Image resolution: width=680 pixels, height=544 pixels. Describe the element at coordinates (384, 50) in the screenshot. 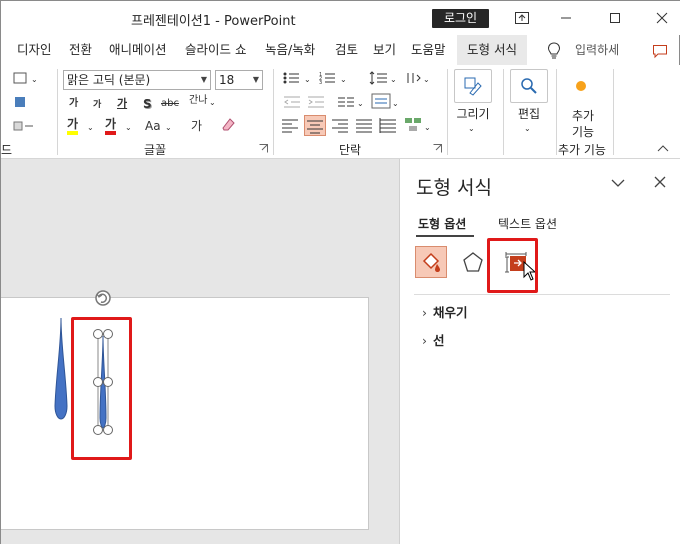

I see `tab-view: 보기` at that location.